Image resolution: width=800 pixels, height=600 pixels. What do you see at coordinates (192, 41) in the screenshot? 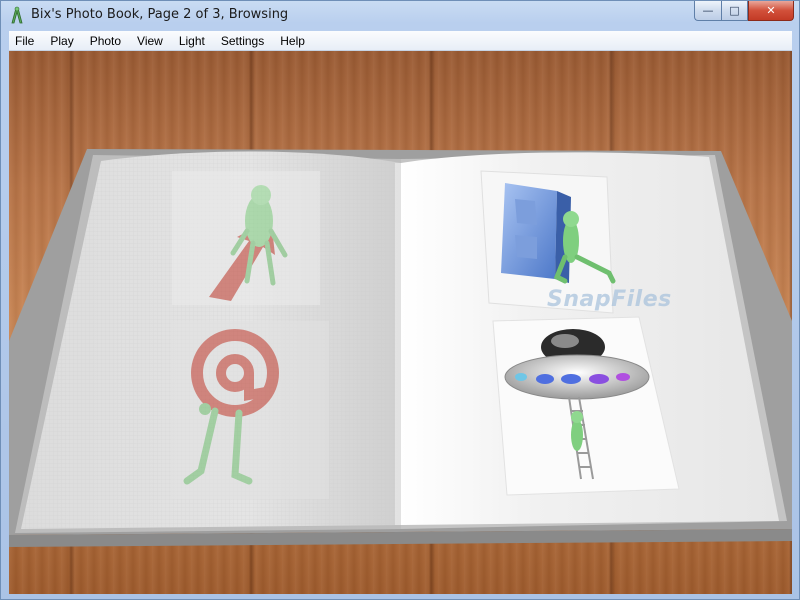
I see `menu-light: Light` at bounding box center [192, 41].